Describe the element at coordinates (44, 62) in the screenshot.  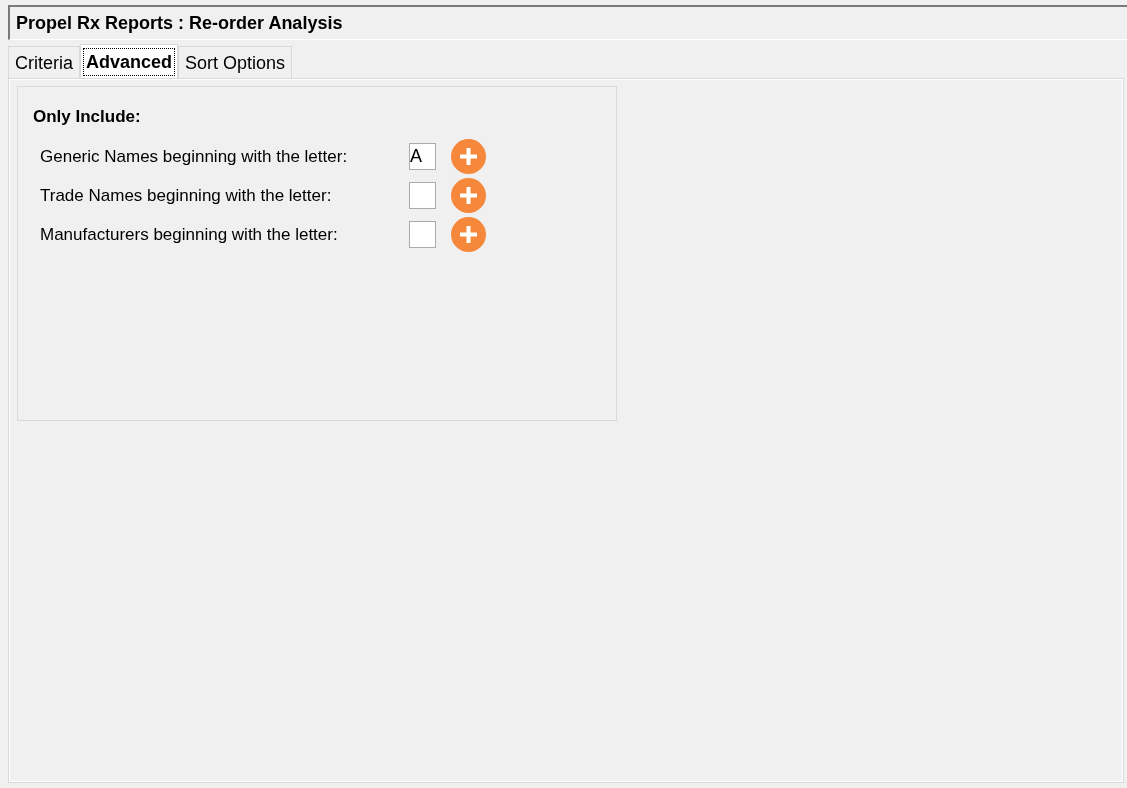
I see `tab: Criteria` at that location.